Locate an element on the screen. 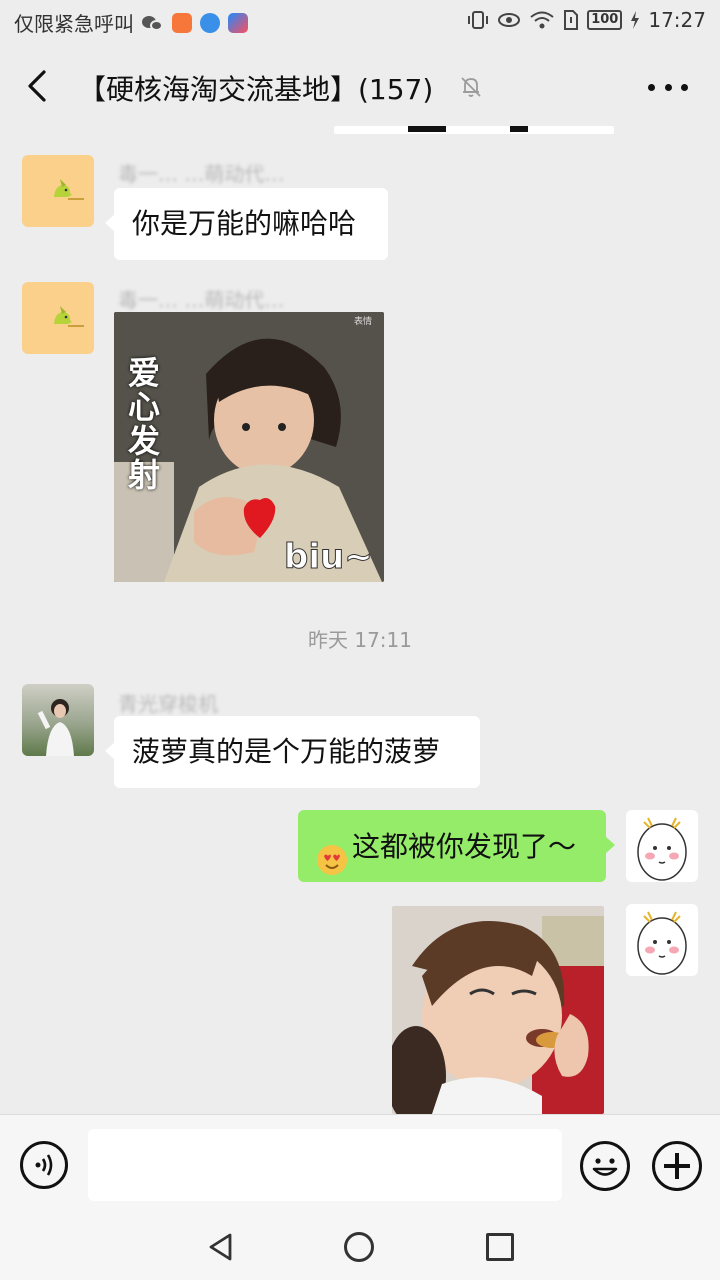 The image size is (720, 1280). heart-eyes-emoji-icon is located at coordinates (332, 853).